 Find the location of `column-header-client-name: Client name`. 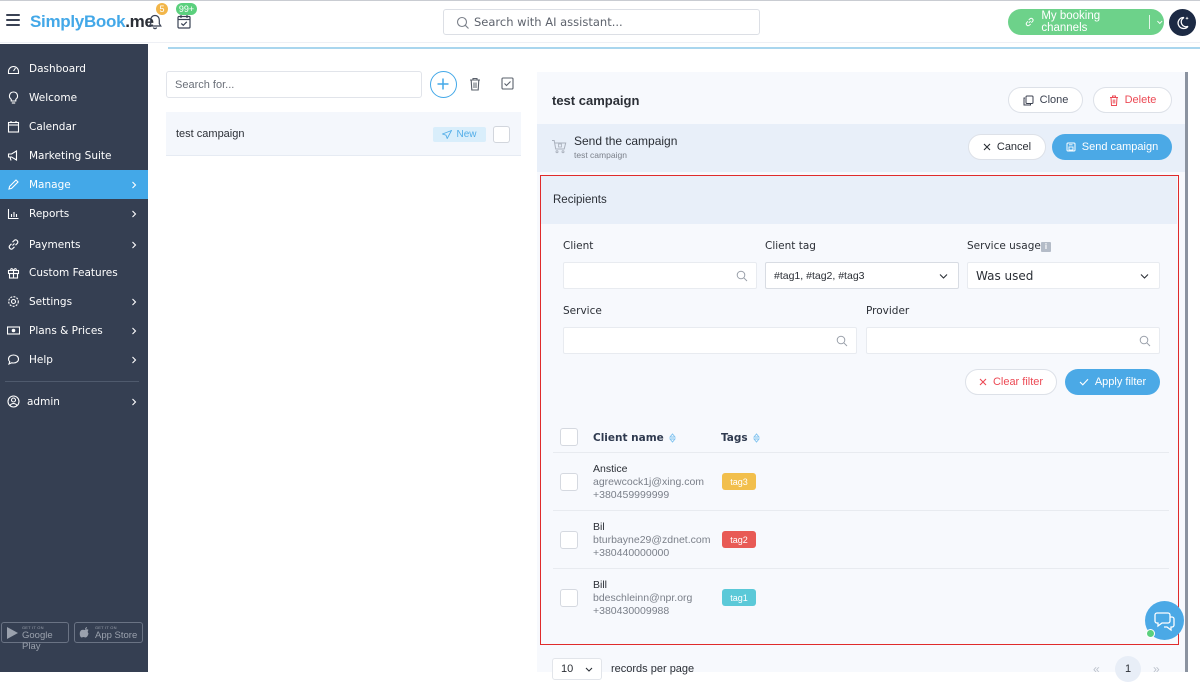

column-header-client-name: Client name is located at coordinates (634, 438).